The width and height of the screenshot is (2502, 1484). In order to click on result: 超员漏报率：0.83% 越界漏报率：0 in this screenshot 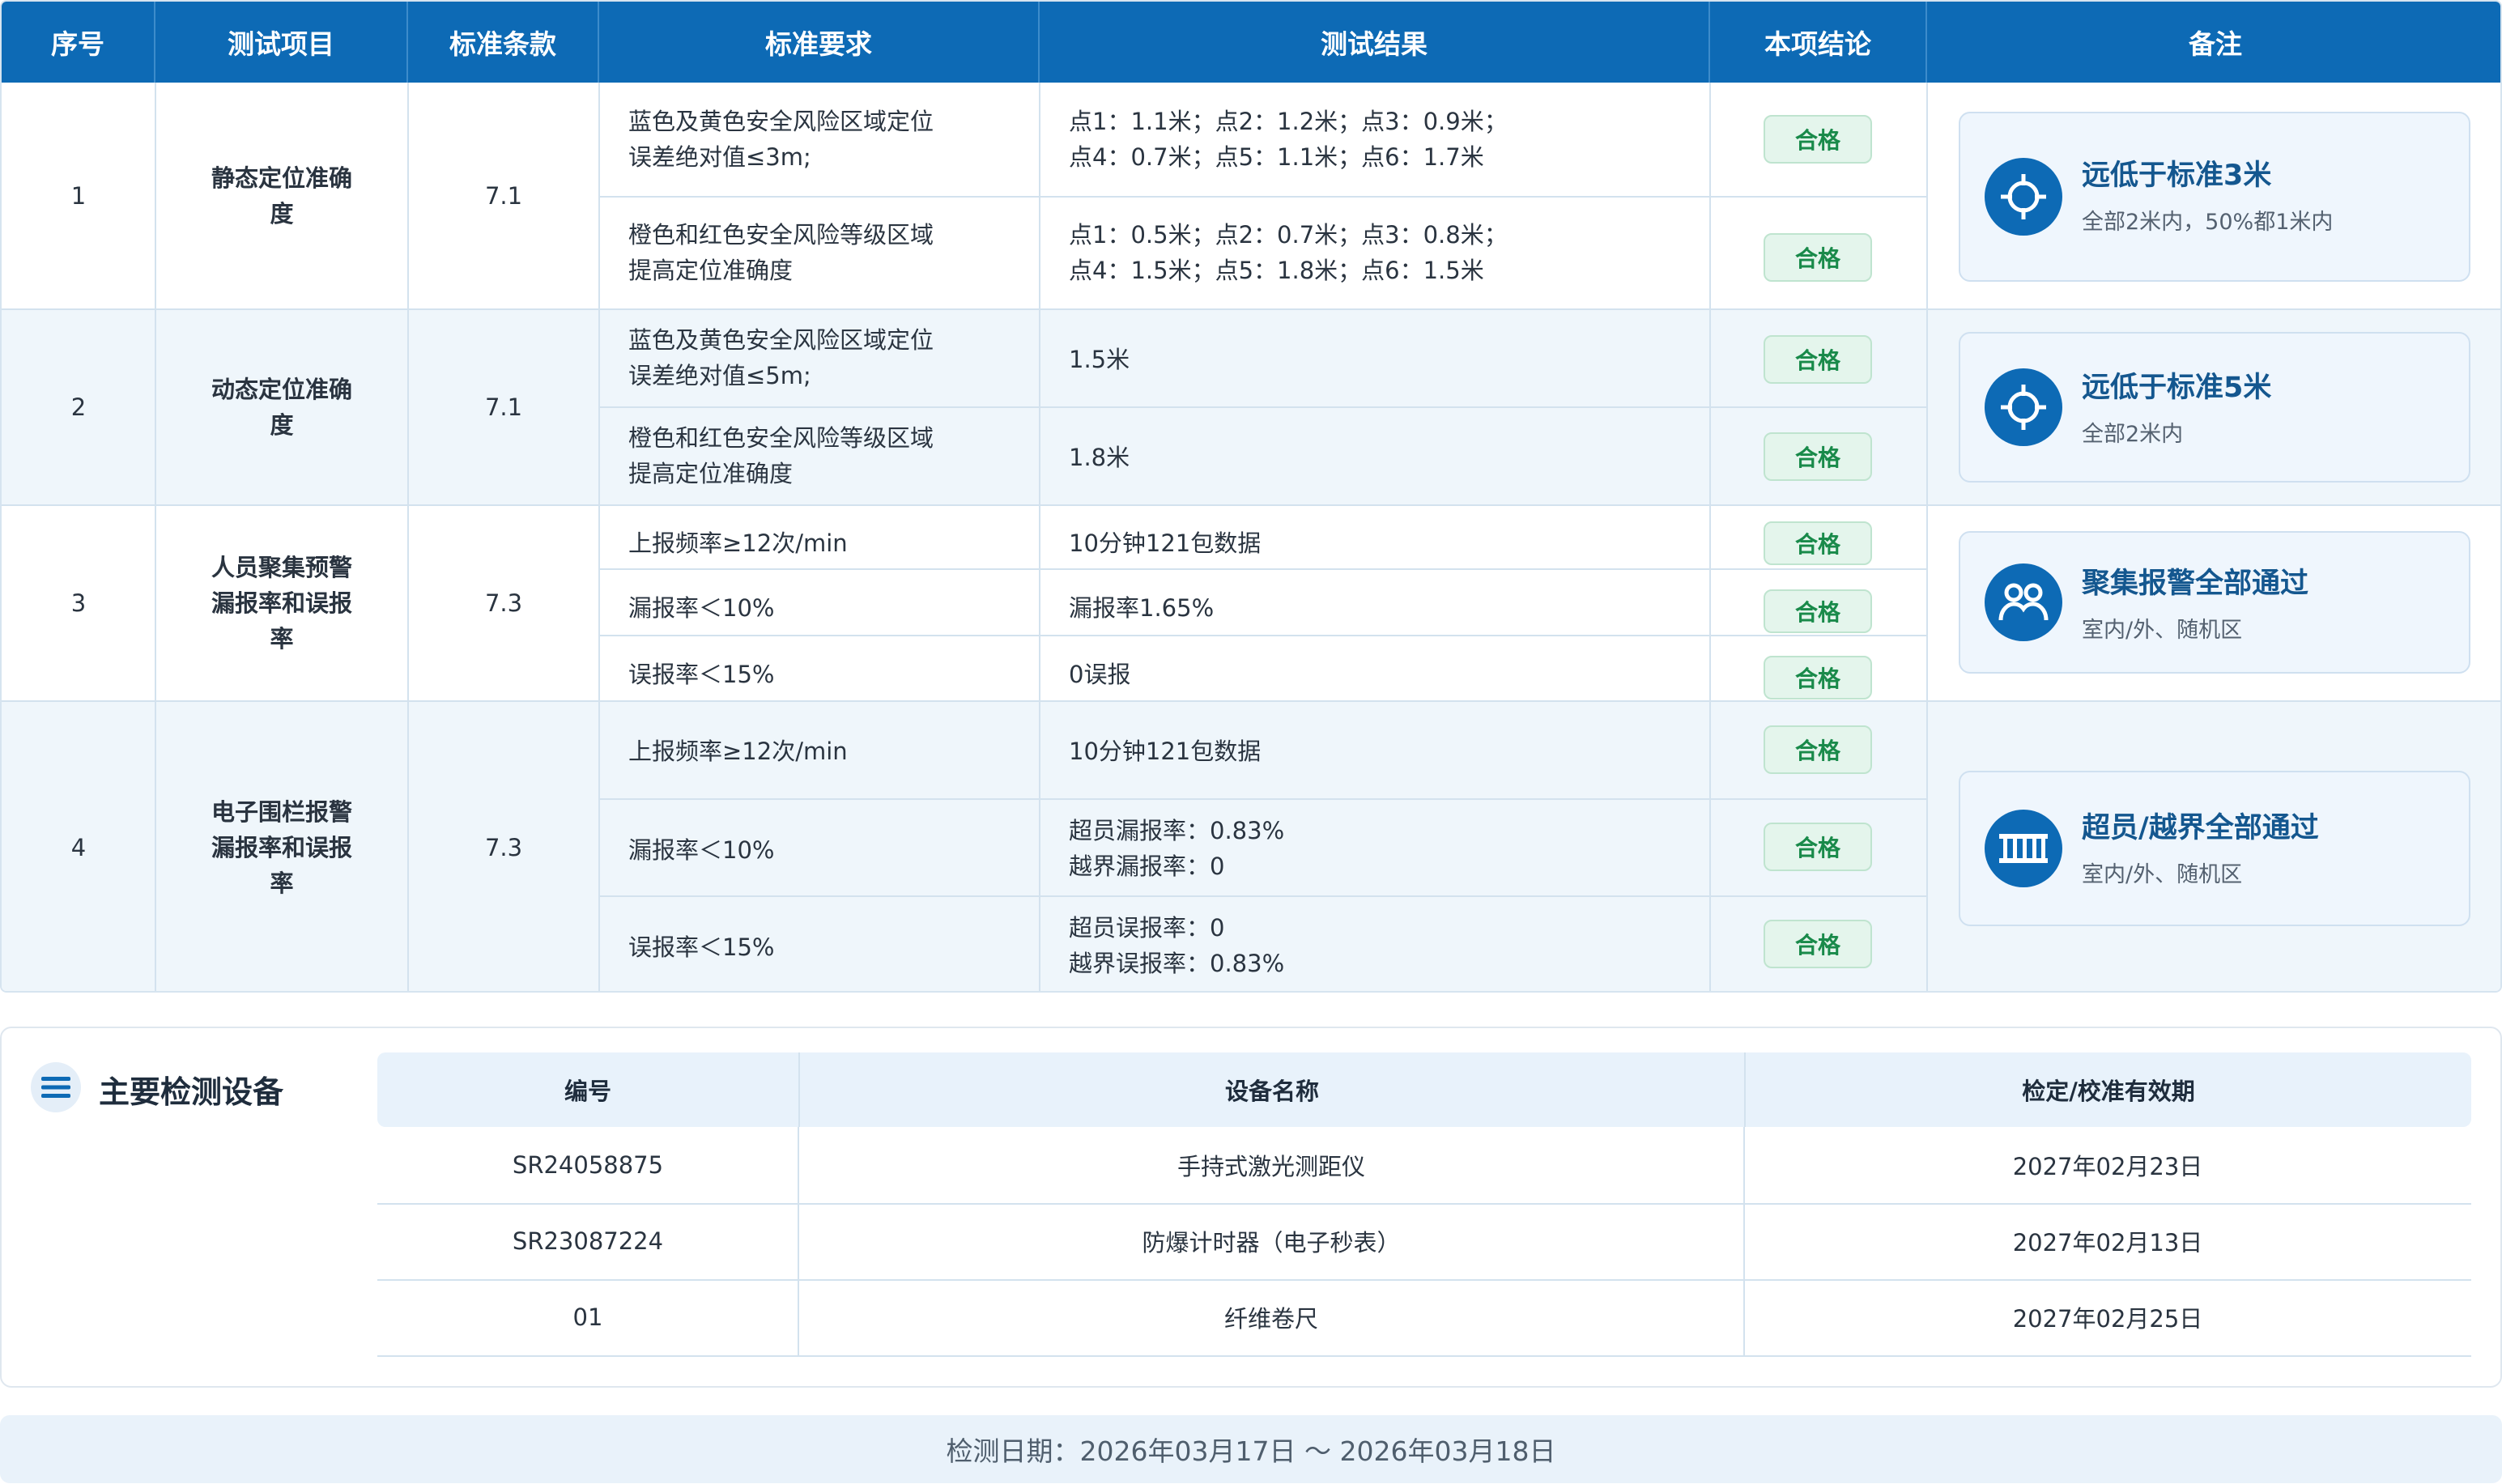, I will do `click(1375, 848)`.